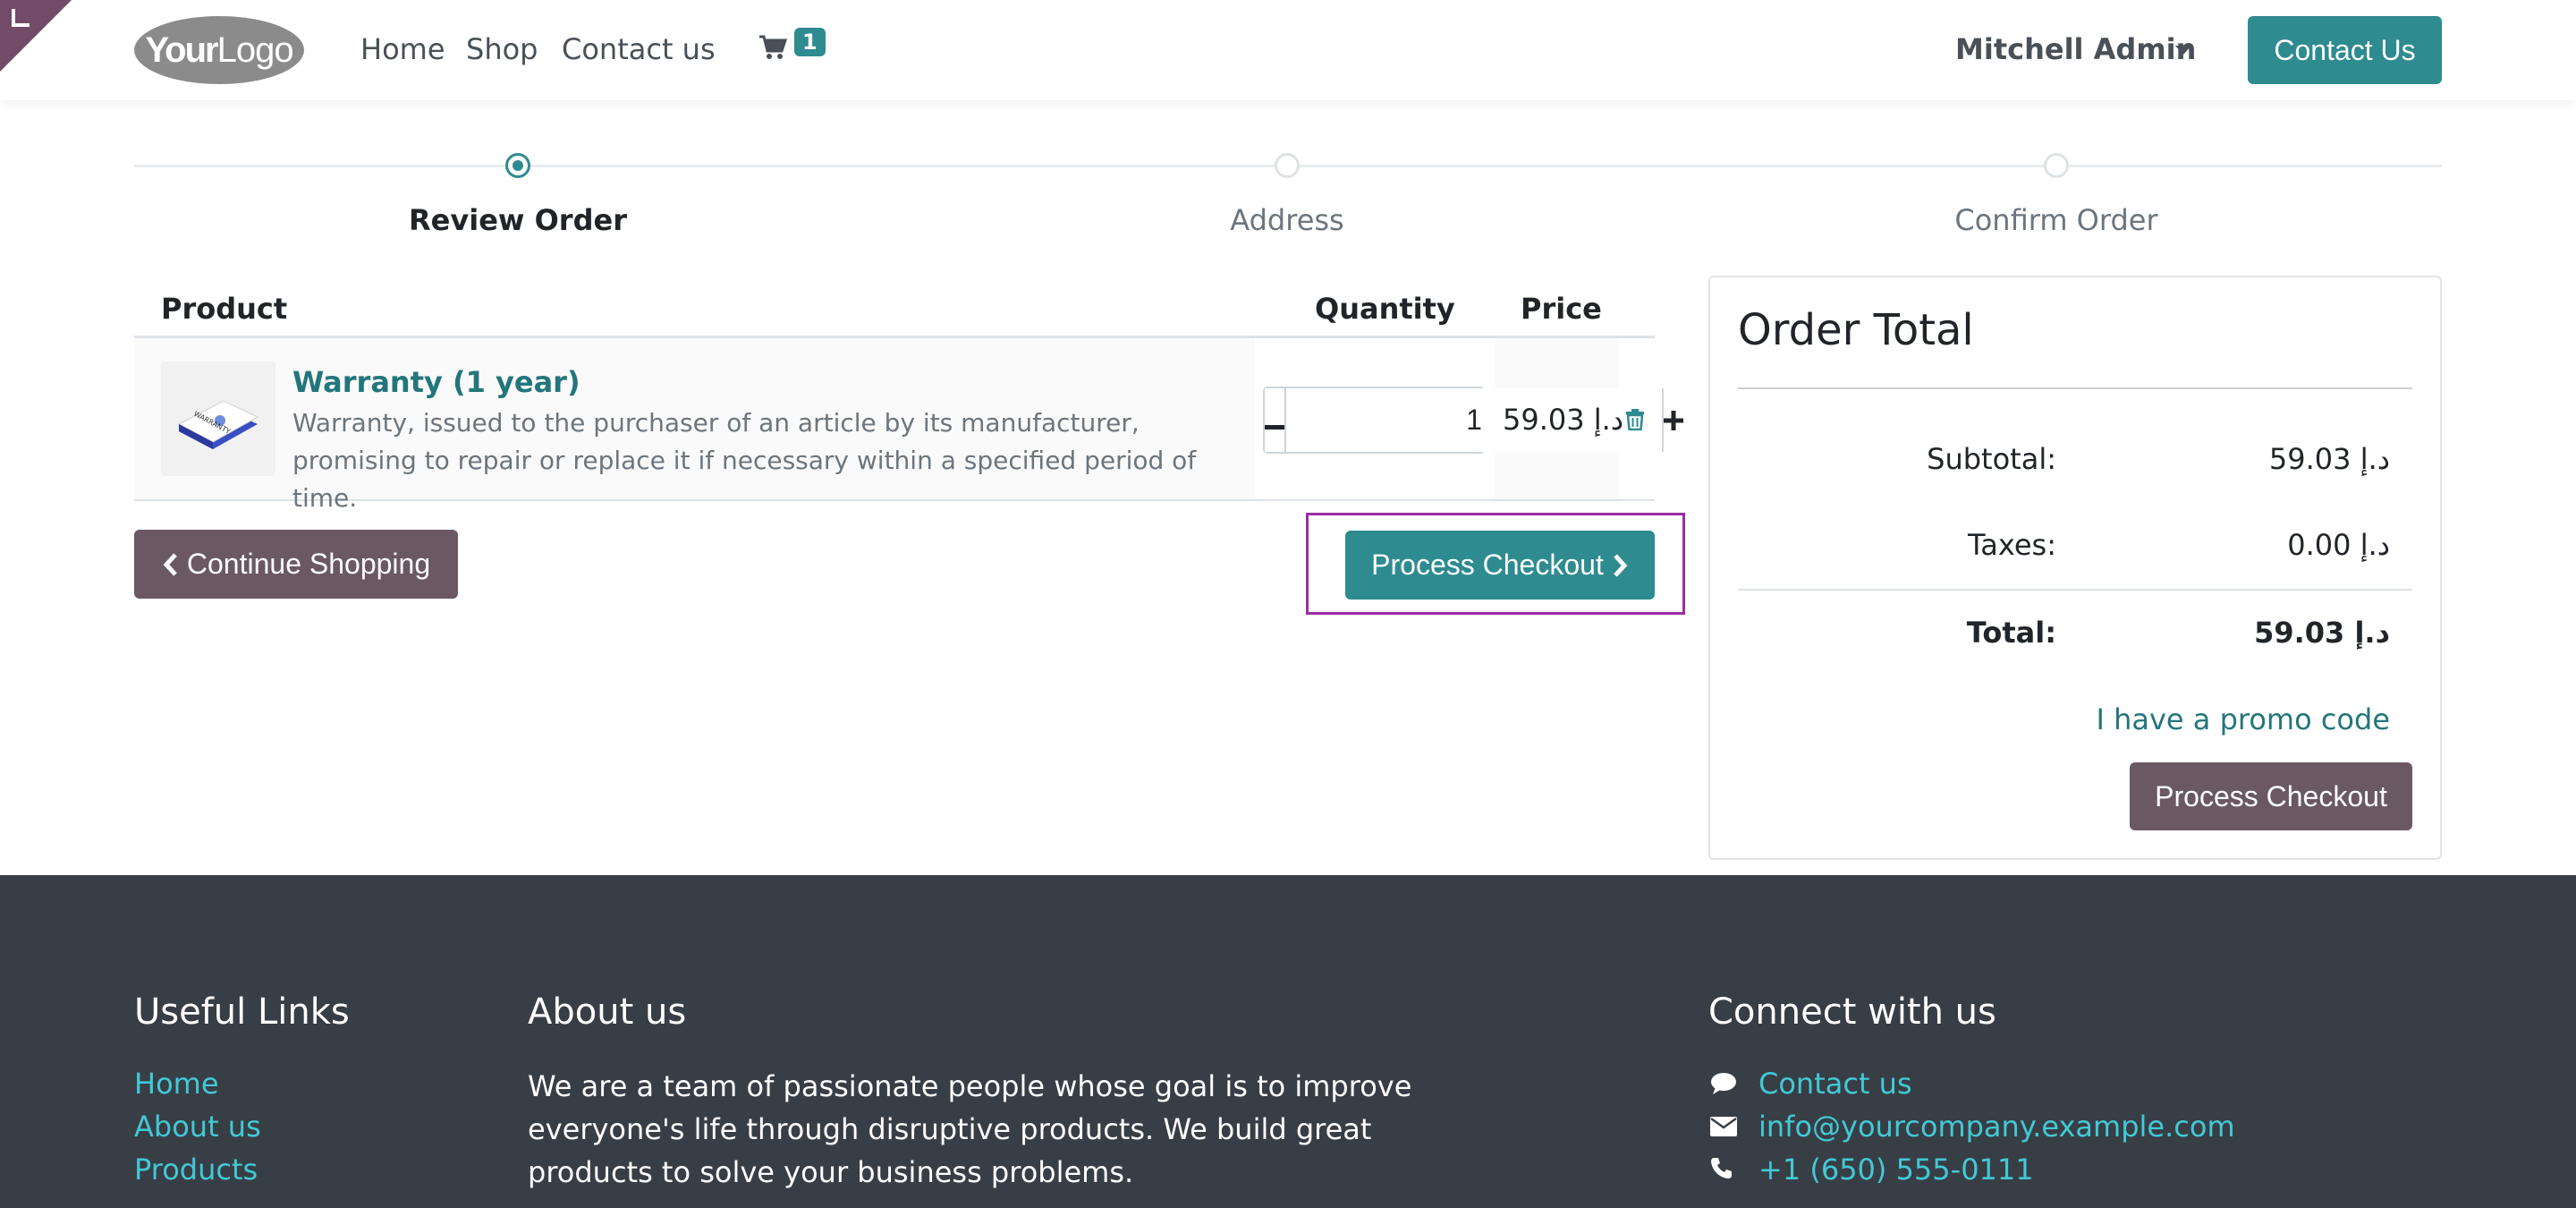 The image size is (2576, 1208). I want to click on quantity-stepper, so click(1473, 420).